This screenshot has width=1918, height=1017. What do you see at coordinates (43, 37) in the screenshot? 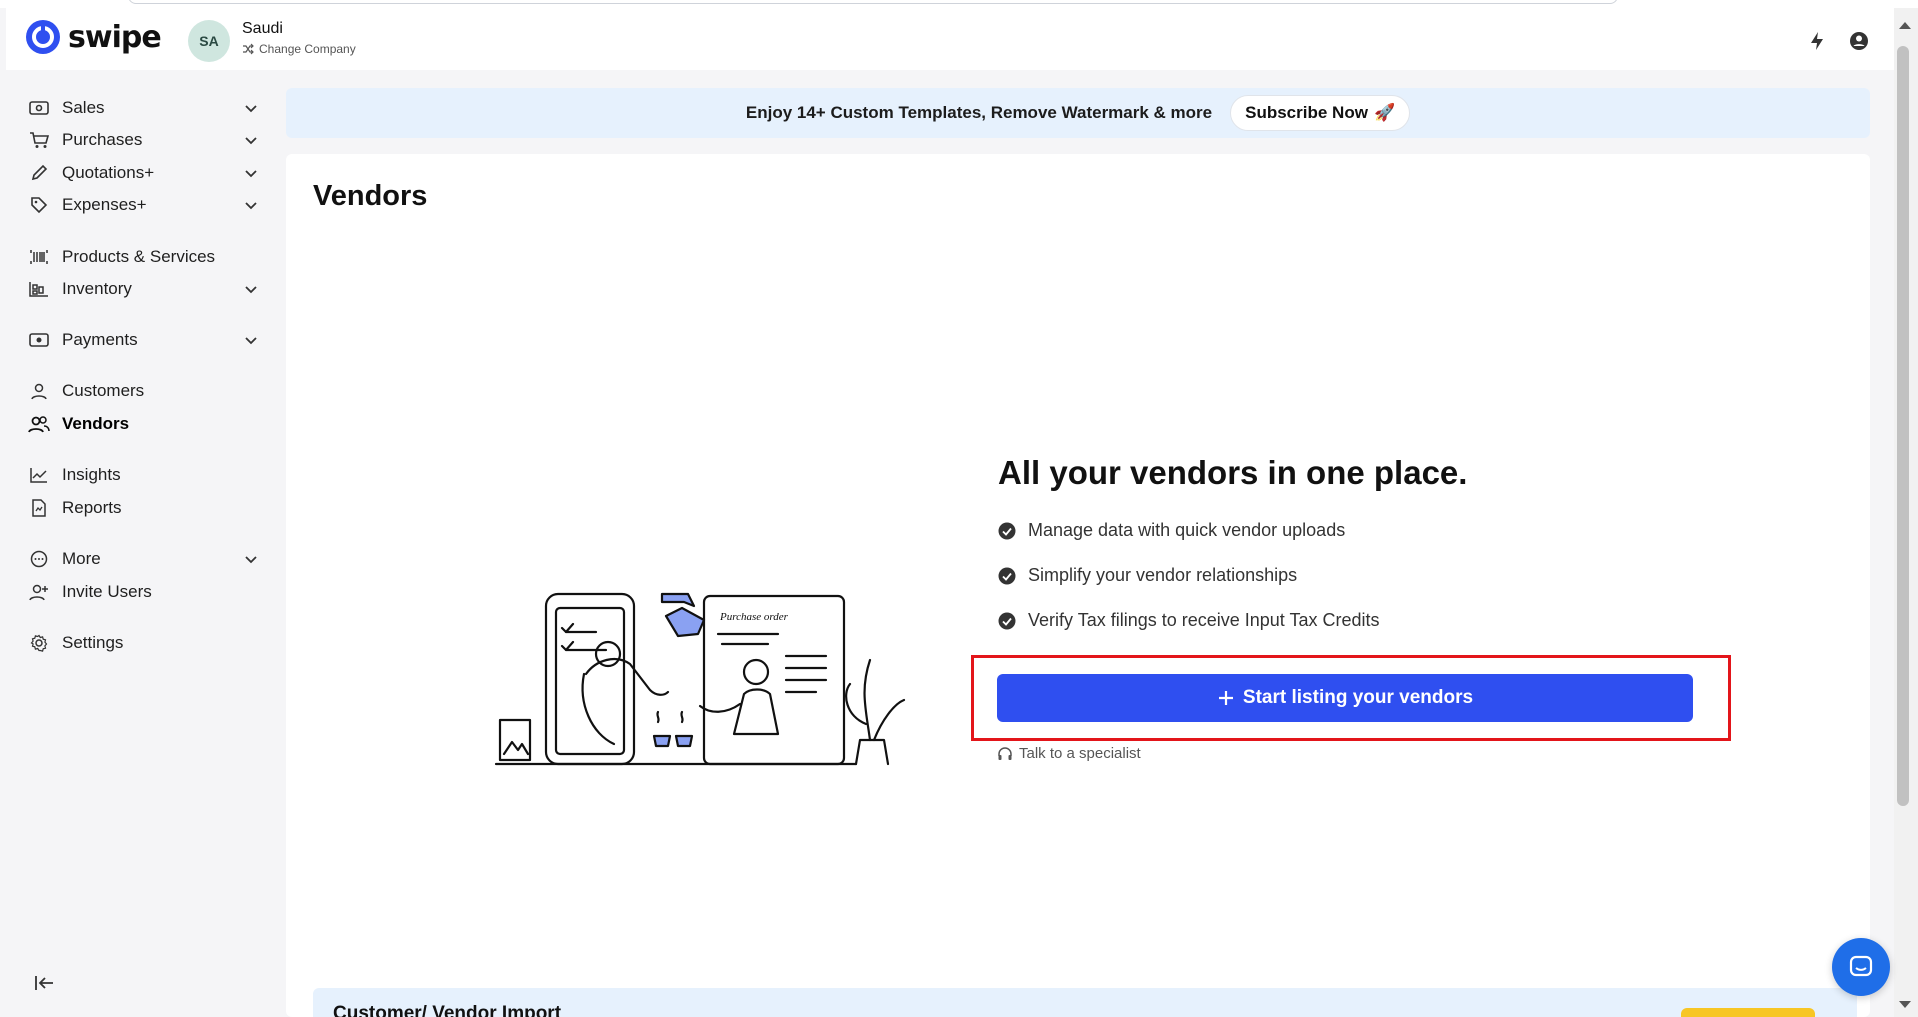
I see `swipe-logo-icon` at bounding box center [43, 37].